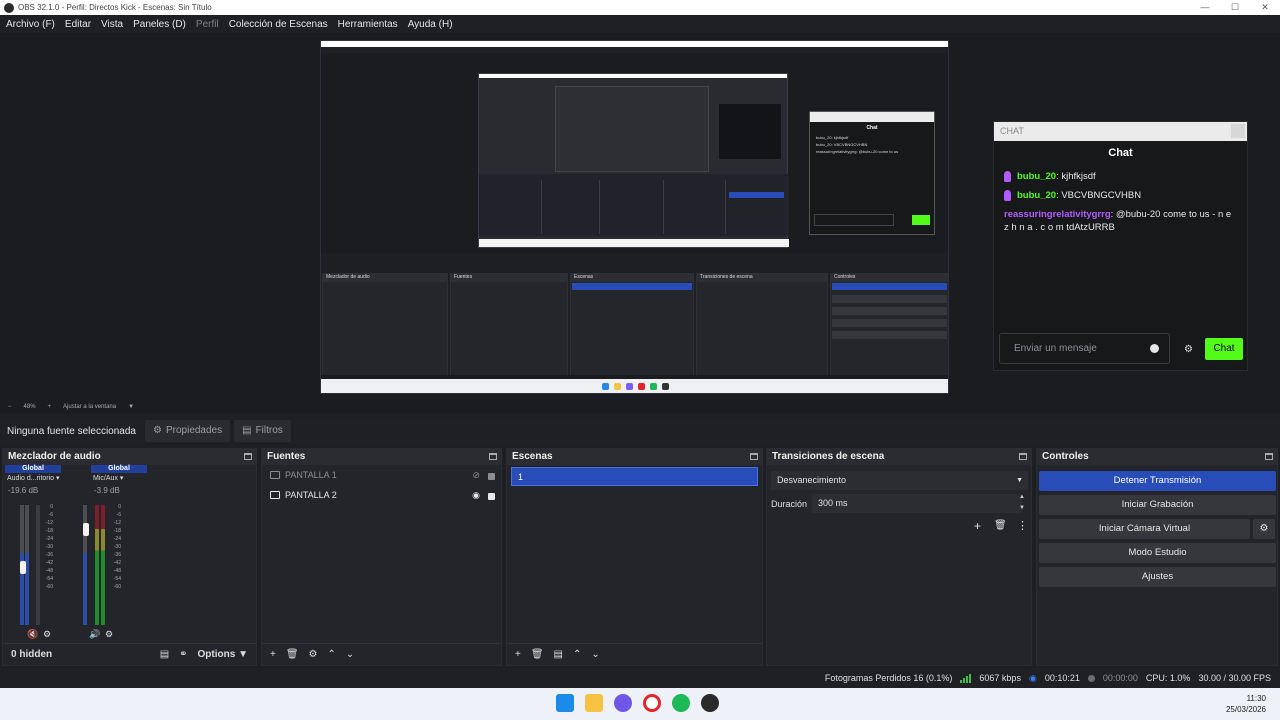  What do you see at coordinates (1205, 7) in the screenshot?
I see `minimize-icon: —` at bounding box center [1205, 7].